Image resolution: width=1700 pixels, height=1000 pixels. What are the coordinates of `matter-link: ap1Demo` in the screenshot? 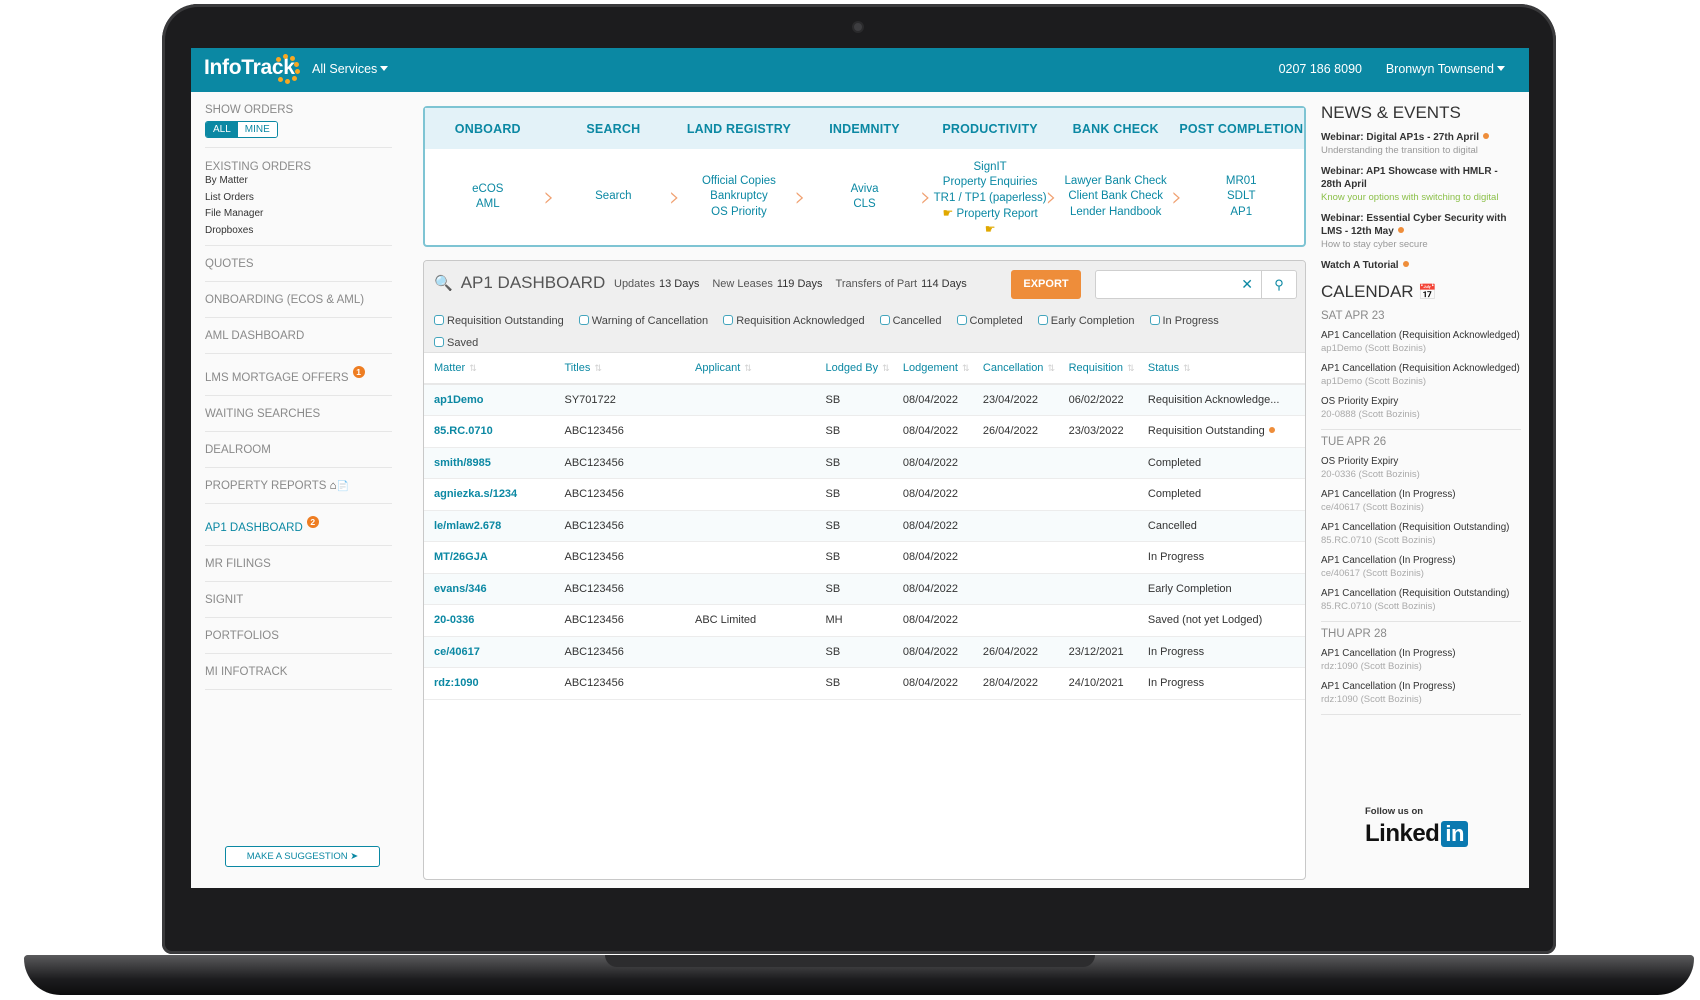 It's located at (459, 400).